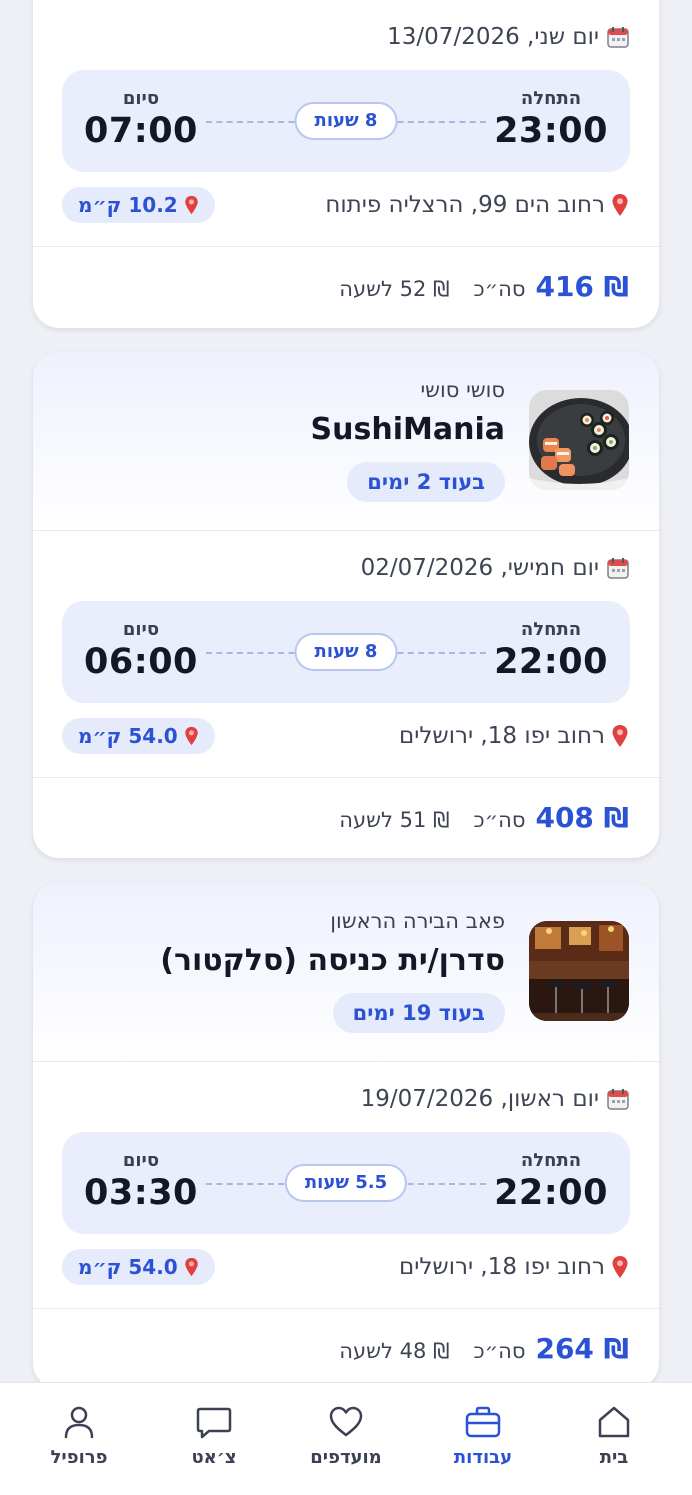  I want to click on heart-icon, so click(346, 1421).